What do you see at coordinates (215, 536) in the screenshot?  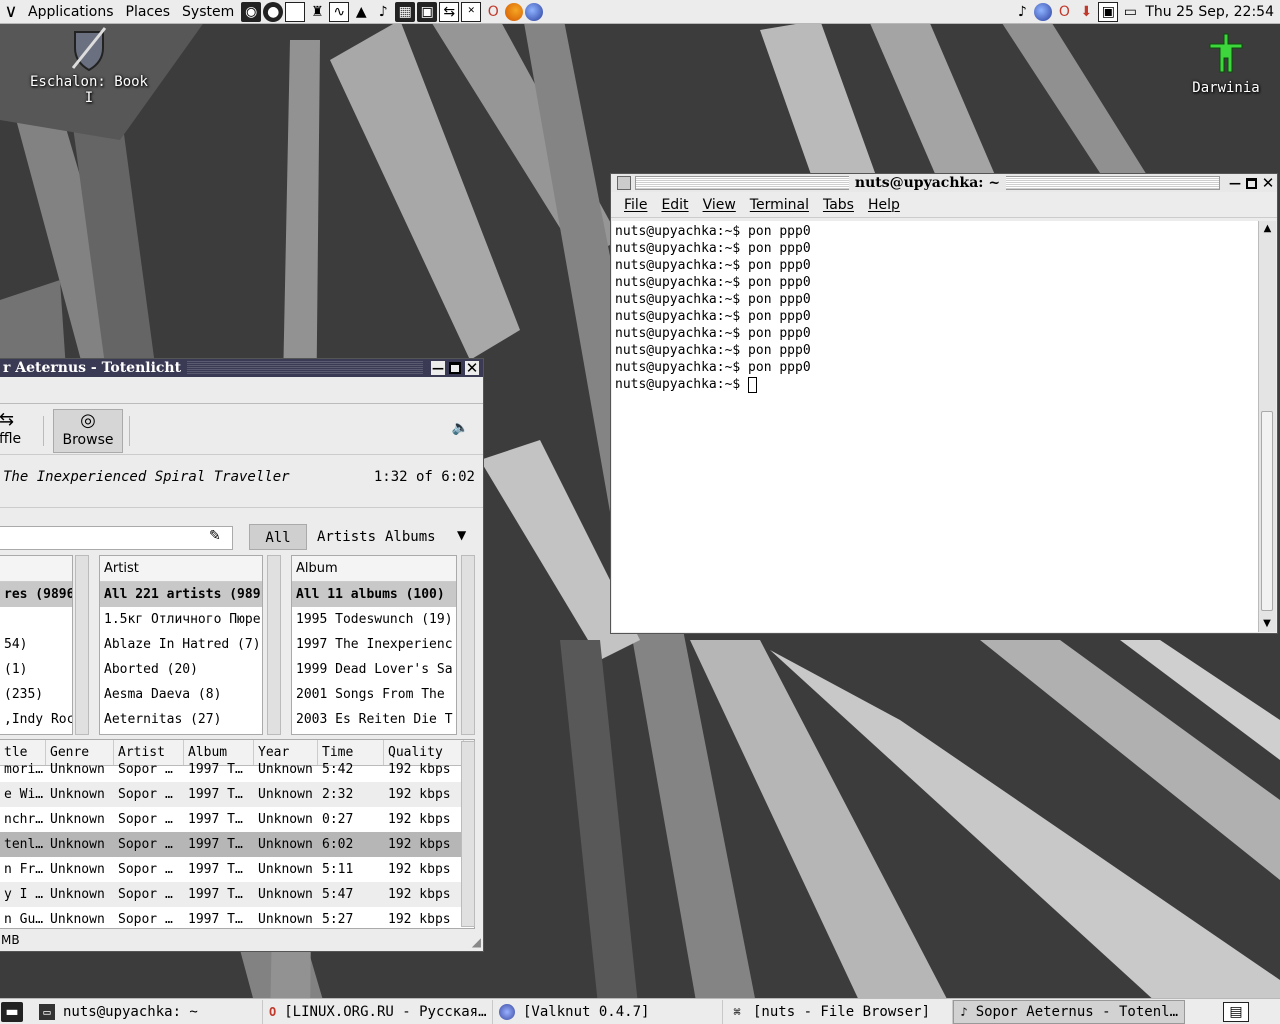 I see `clear-search-icon: ✎` at bounding box center [215, 536].